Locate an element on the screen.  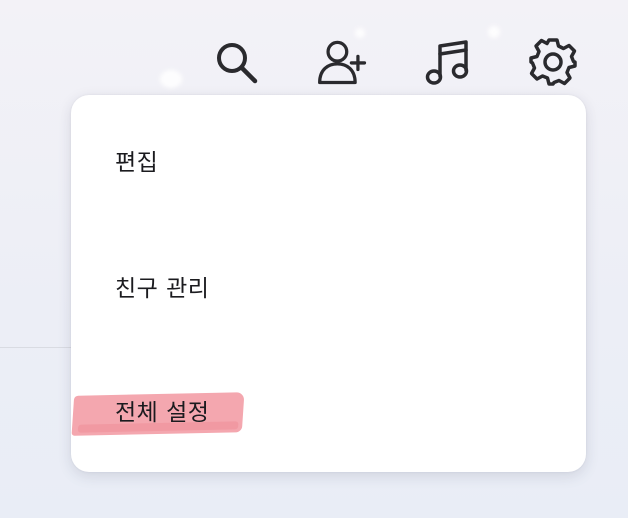
menu-item-manage-friends: 친구 관리 is located at coordinates (328, 286).